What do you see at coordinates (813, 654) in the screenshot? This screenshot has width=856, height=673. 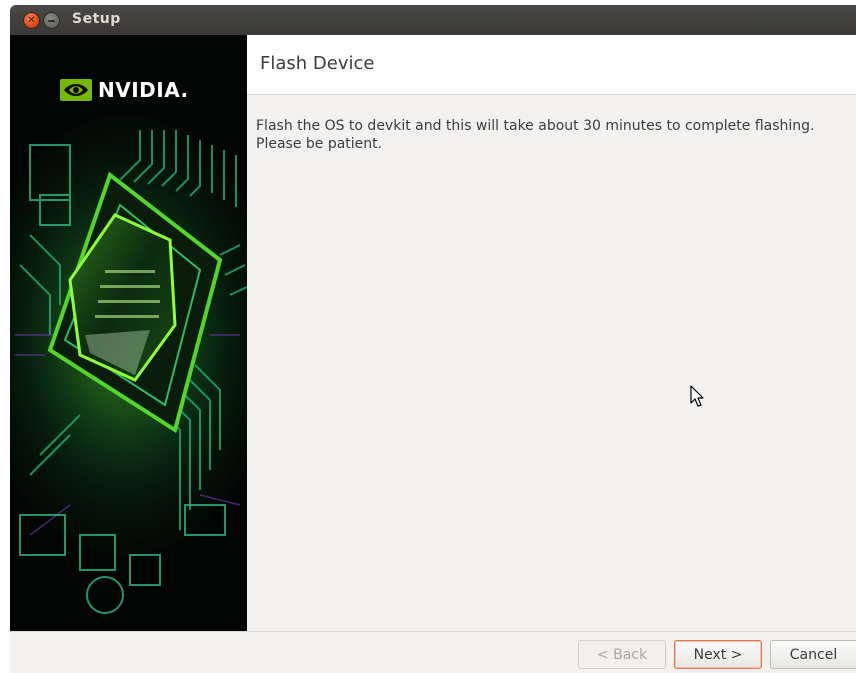 I see `cancel-button: Cancel` at bounding box center [813, 654].